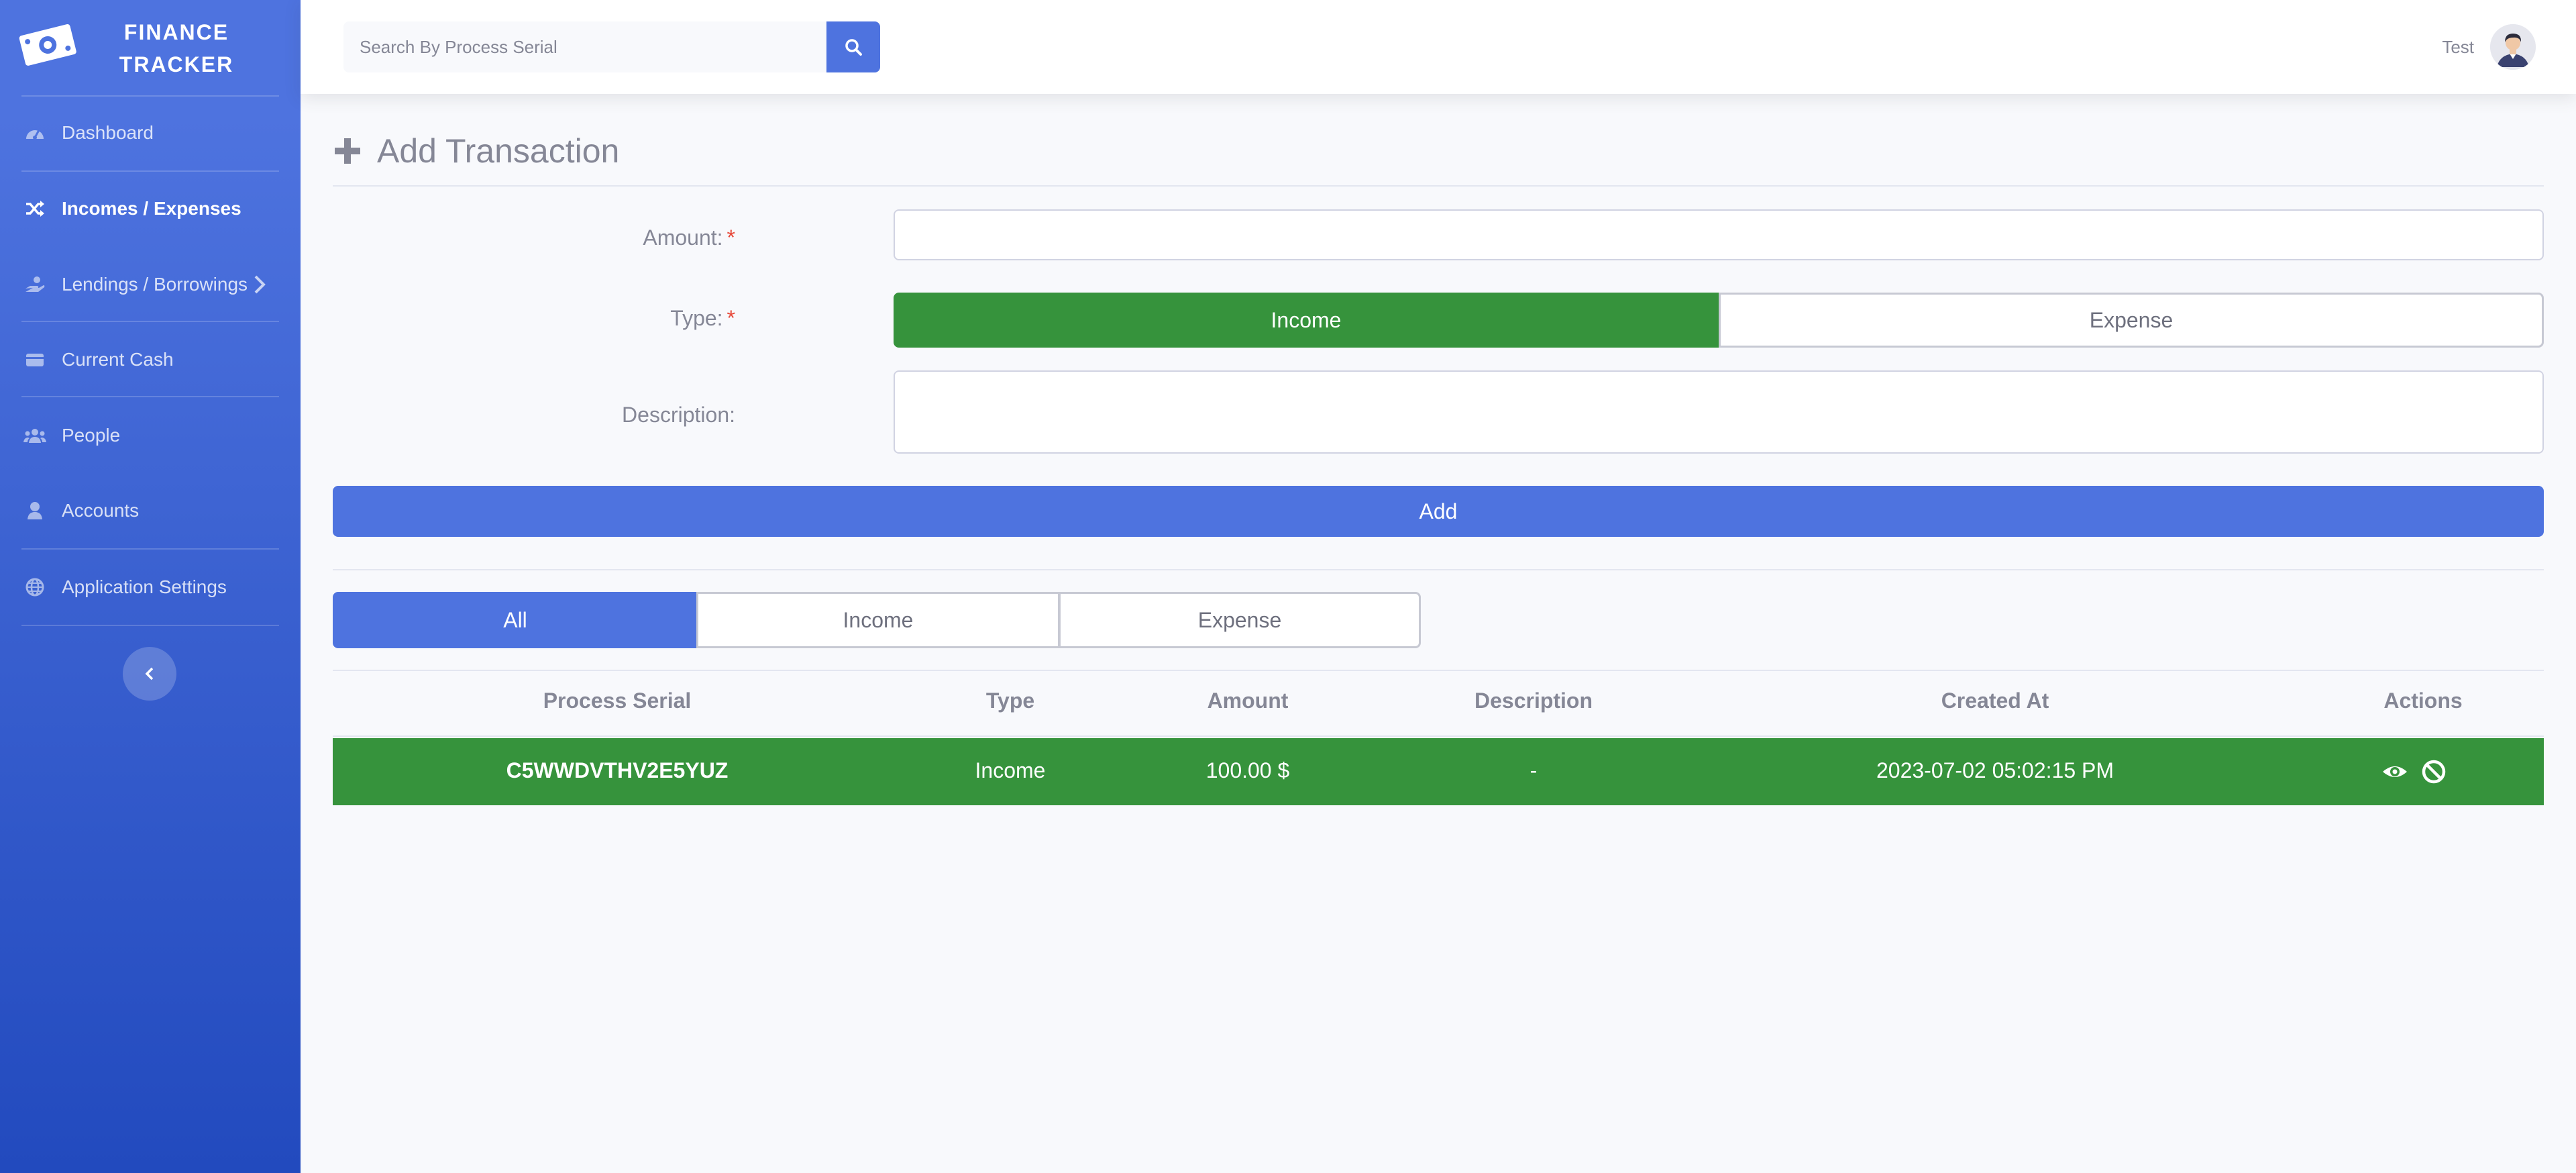 Image resolution: width=2576 pixels, height=1173 pixels. What do you see at coordinates (34, 359) in the screenshot?
I see `wallet-icon` at bounding box center [34, 359].